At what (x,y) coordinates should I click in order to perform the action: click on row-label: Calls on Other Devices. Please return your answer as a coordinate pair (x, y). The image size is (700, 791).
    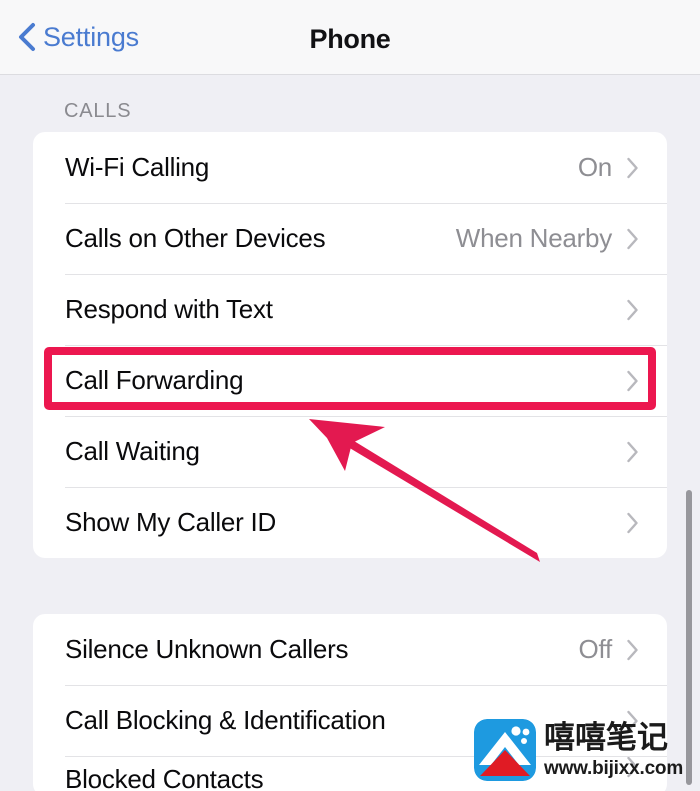
    Looking at the image, I should click on (195, 238).